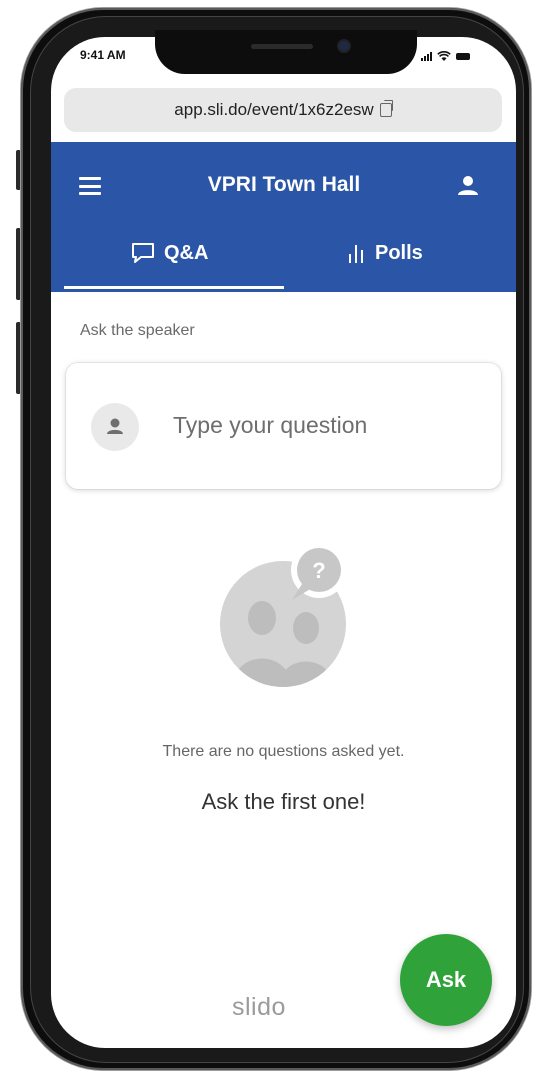 Image resolution: width=533 pixels, height=1077 pixels. I want to click on tab-qa: Q&A, so click(169, 253).